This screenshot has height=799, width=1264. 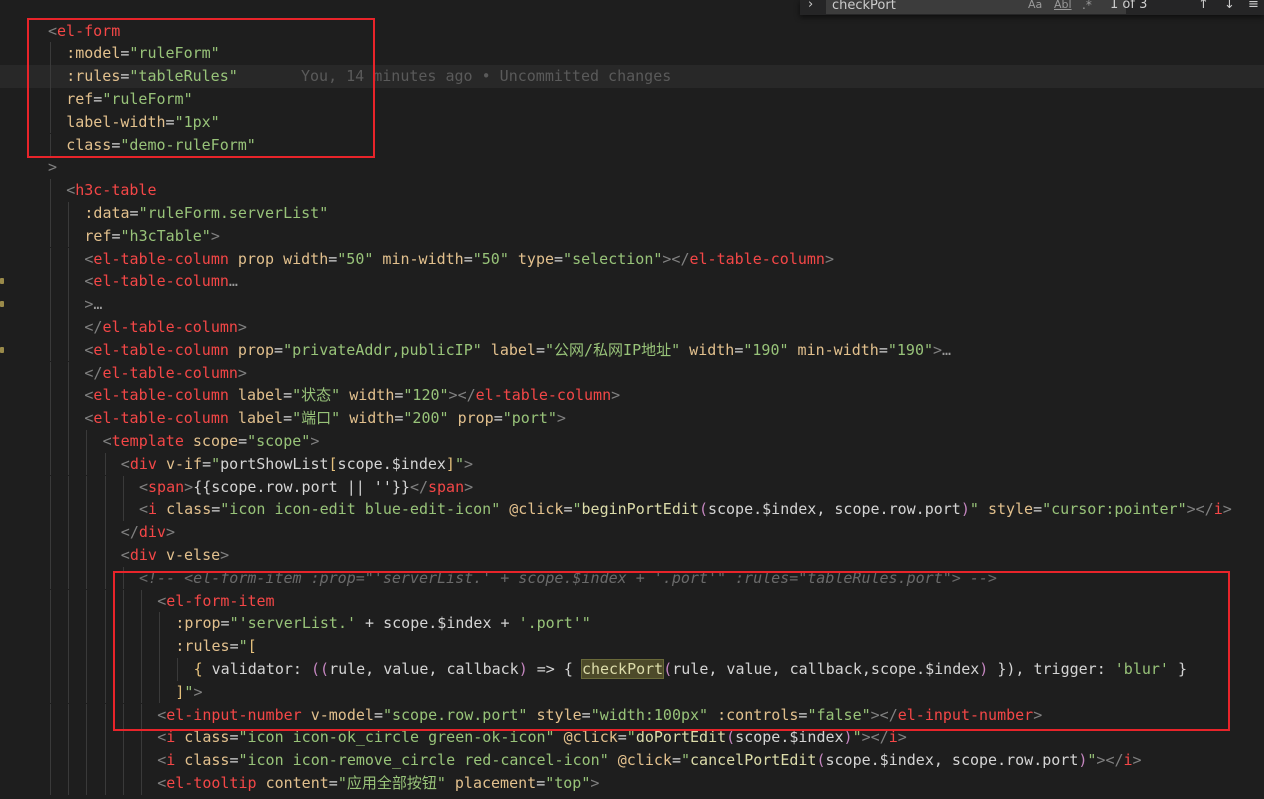 What do you see at coordinates (810, 7) in the screenshot?
I see `chevron-right-icon: ›` at bounding box center [810, 7].